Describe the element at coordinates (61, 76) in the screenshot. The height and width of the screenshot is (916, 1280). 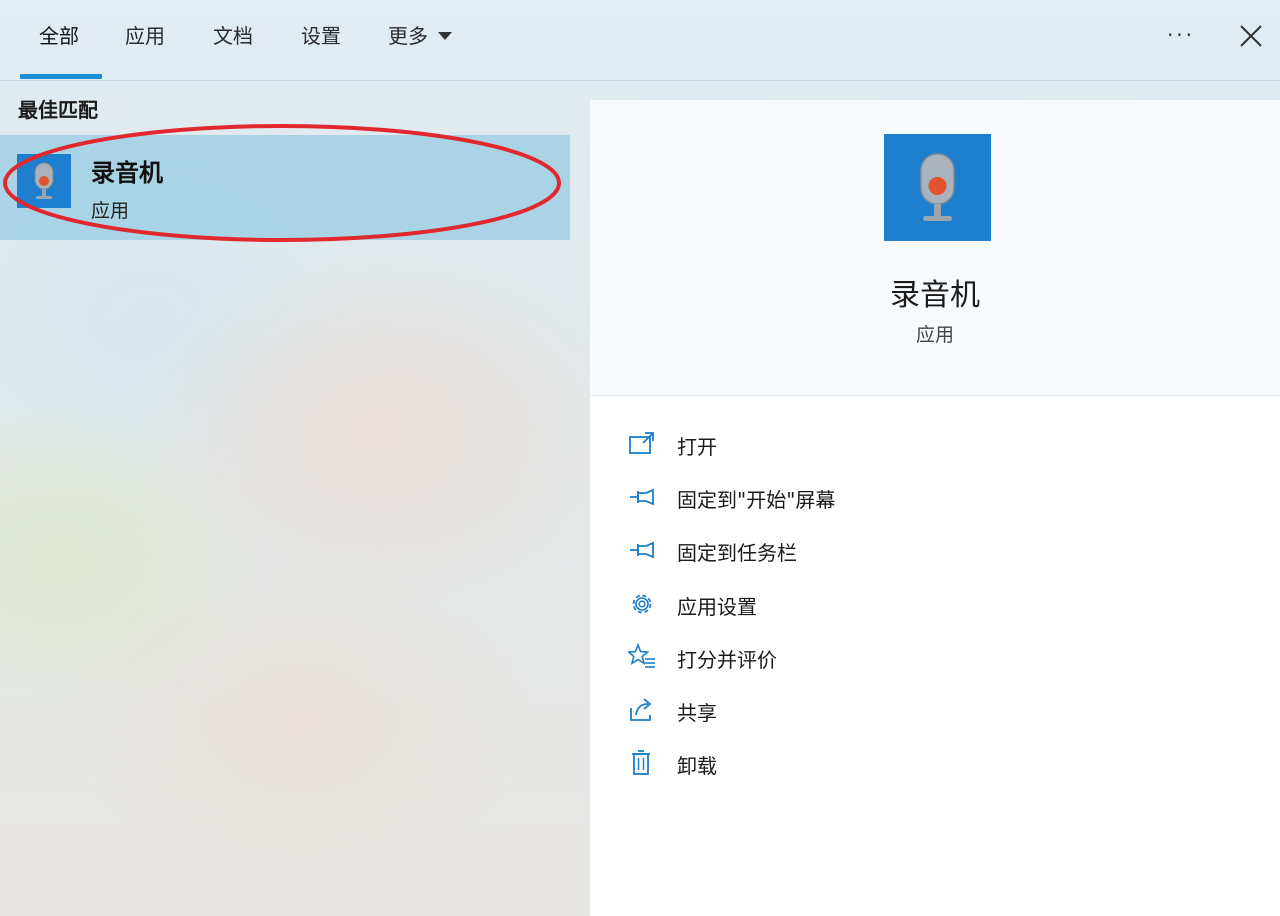
I see `active-tab-indicator` at that location.